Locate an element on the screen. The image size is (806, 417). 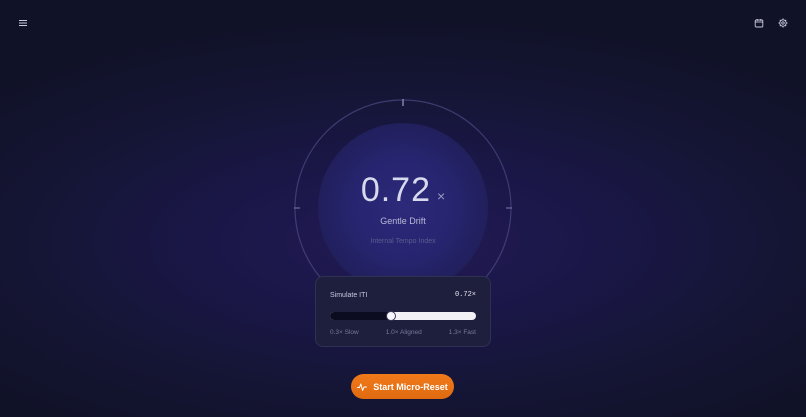
simulate-iti-value: 0.72× is located at coordinates (465, 295).